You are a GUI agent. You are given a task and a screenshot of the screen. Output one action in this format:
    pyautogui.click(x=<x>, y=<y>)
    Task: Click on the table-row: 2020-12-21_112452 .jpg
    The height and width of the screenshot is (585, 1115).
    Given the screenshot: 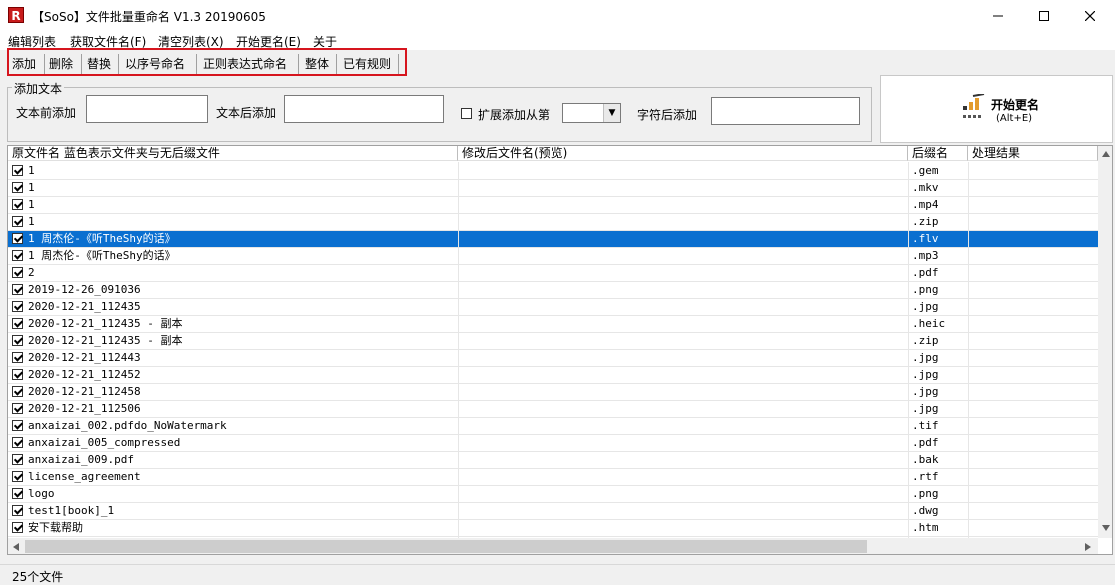 What is the action you would take?
    pyautogui.click(x=553, y=375)
    